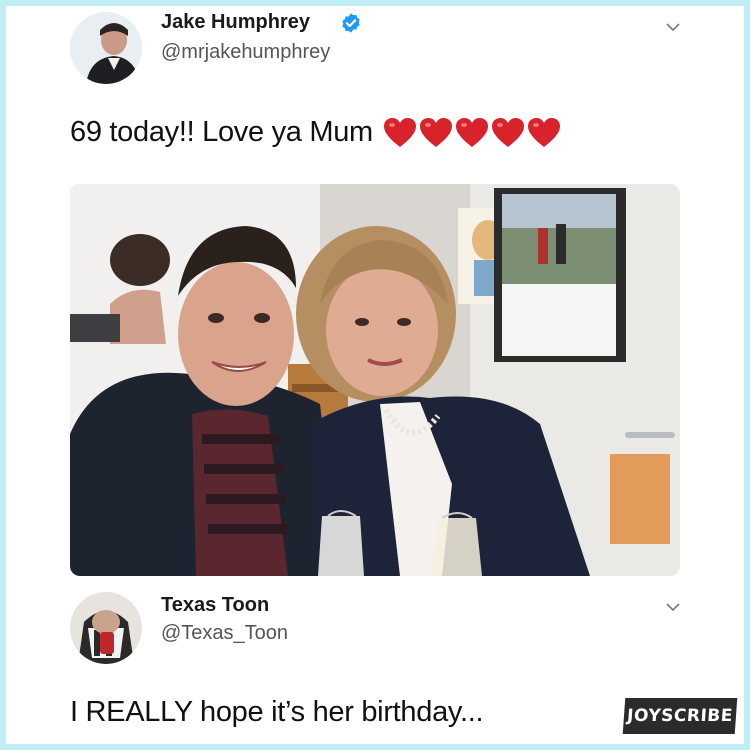 This screenshot has width=750, height=750. I want to click on tweet-text: 69 today!! Love ya Mum, so click(315, 132).